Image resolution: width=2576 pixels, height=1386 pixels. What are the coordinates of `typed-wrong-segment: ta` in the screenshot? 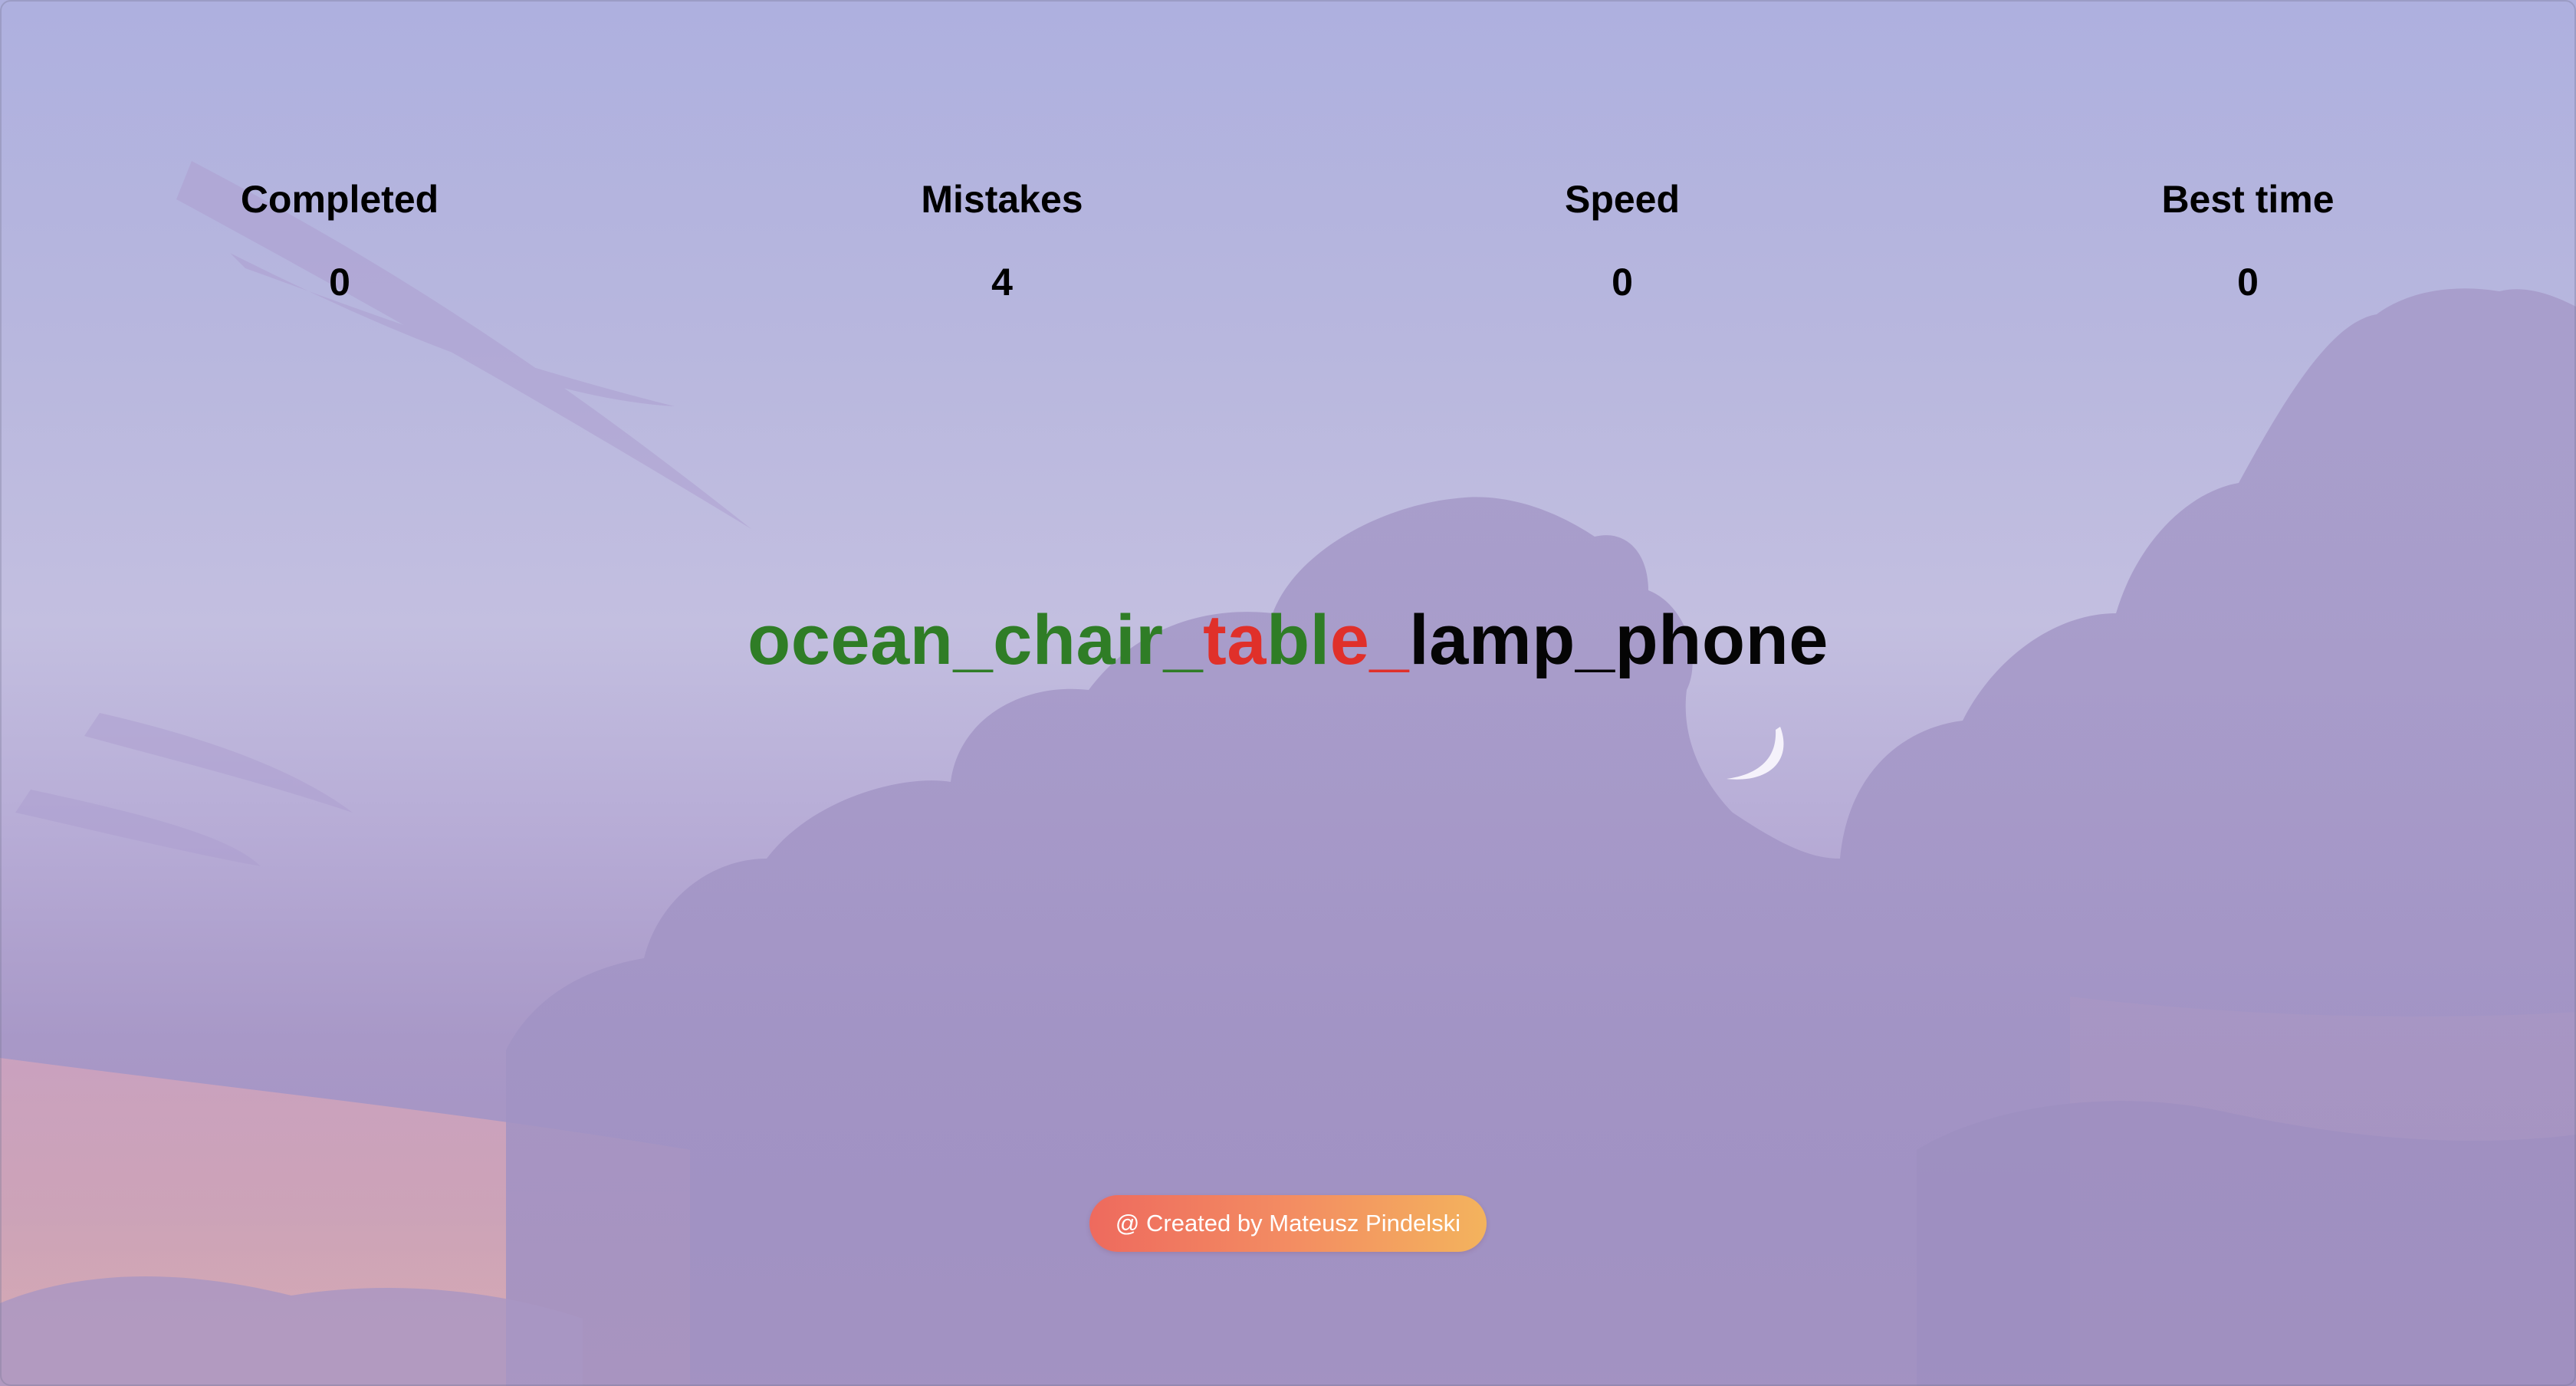 It's located at (1235, 640).